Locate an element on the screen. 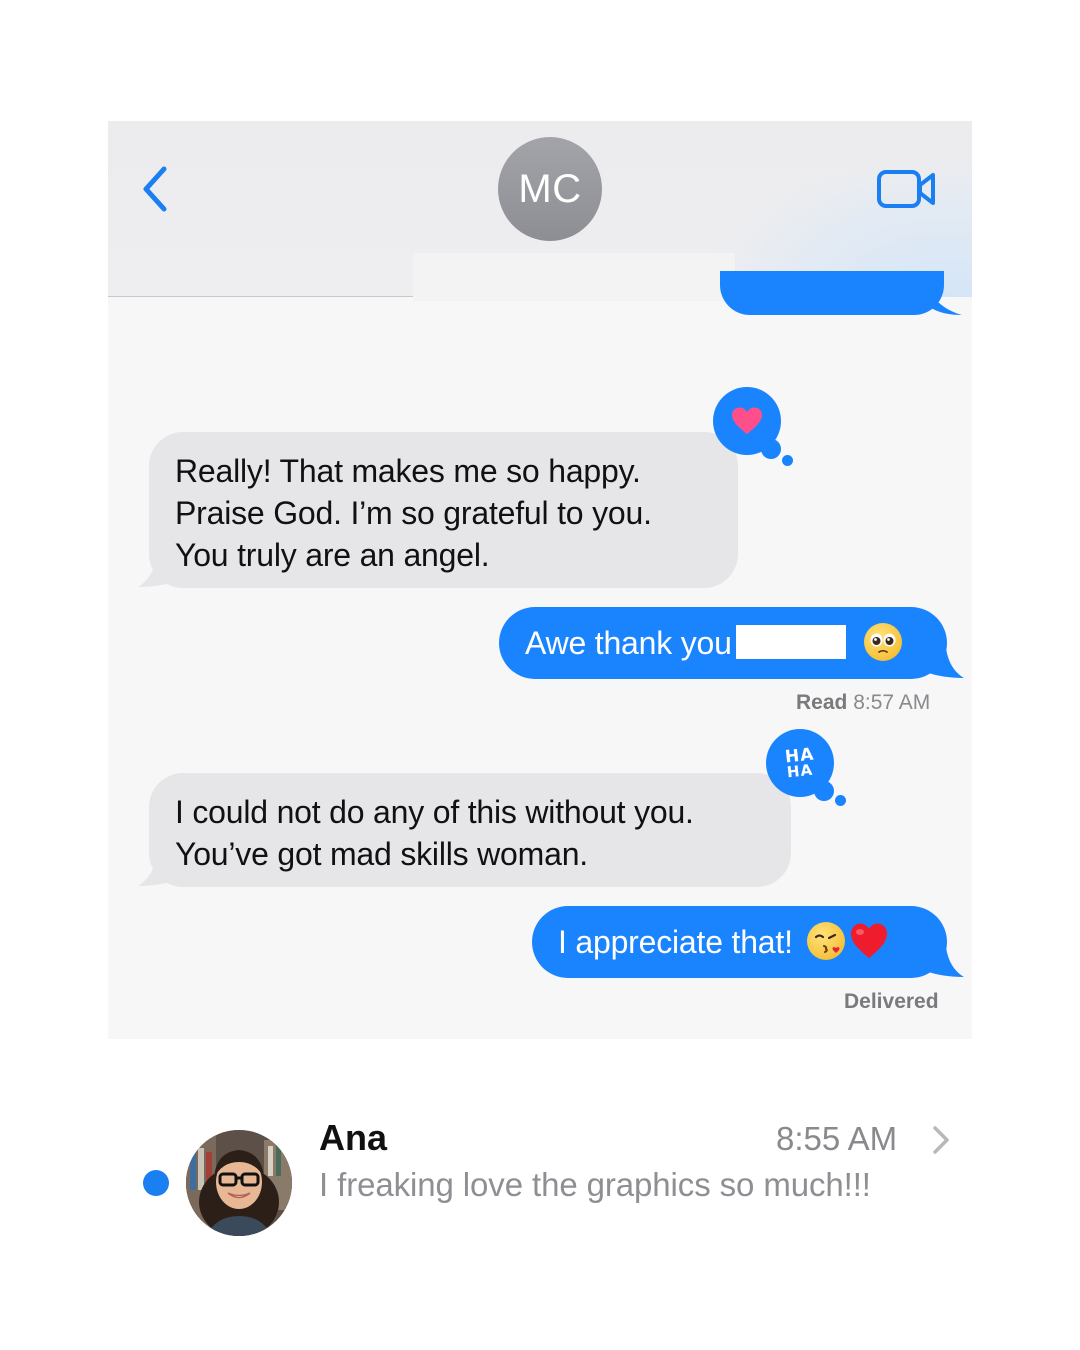 This screenshot has height=1350, width=1080. chevron-right-icon is located at coordinates (941, 1140).